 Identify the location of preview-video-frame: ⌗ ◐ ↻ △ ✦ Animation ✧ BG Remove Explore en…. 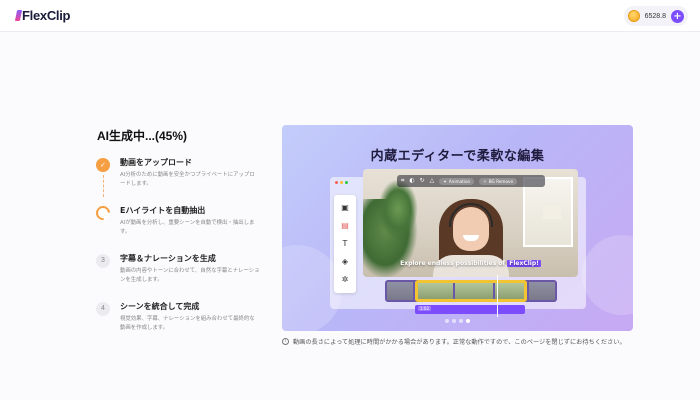
(470, 223).